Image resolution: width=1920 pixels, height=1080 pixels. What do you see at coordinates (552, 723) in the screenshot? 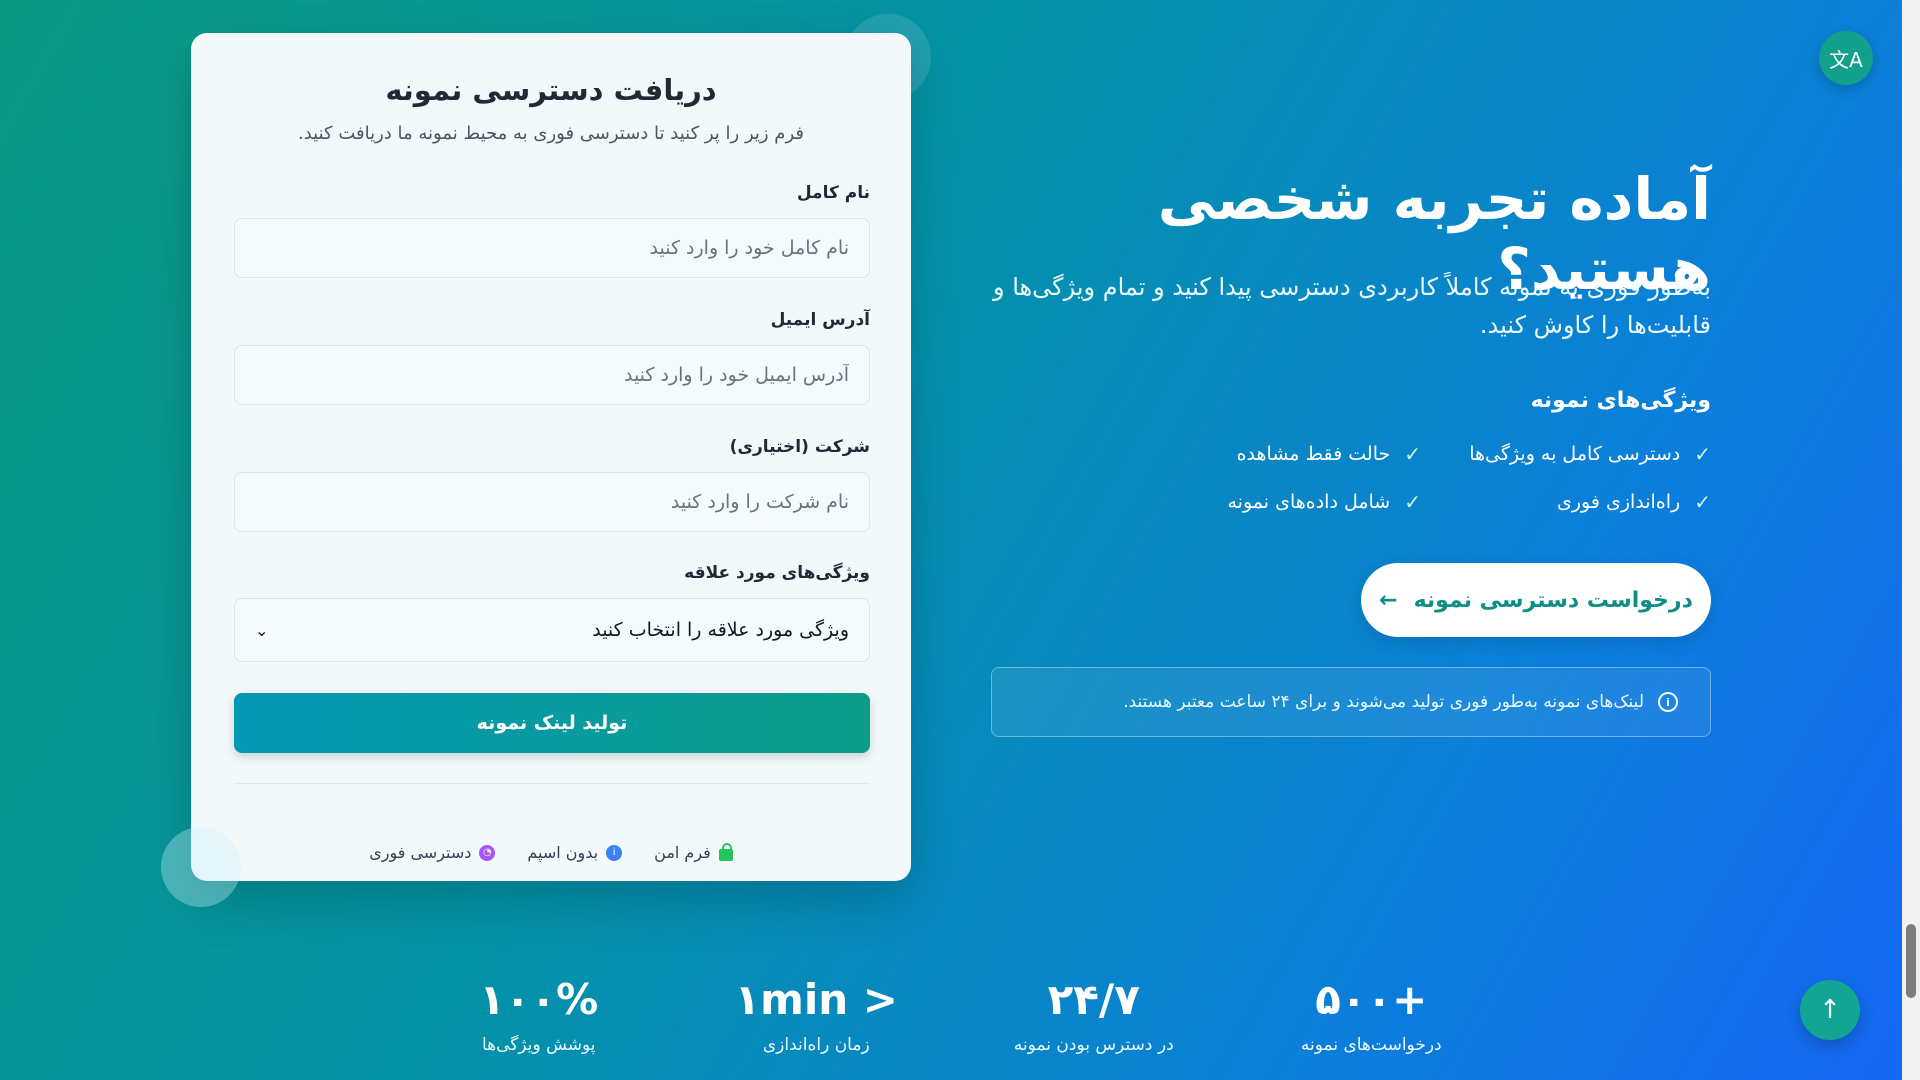
I see `generate-demo-link-button: تولید لینک نمونه` at bounding box center [552, 723].